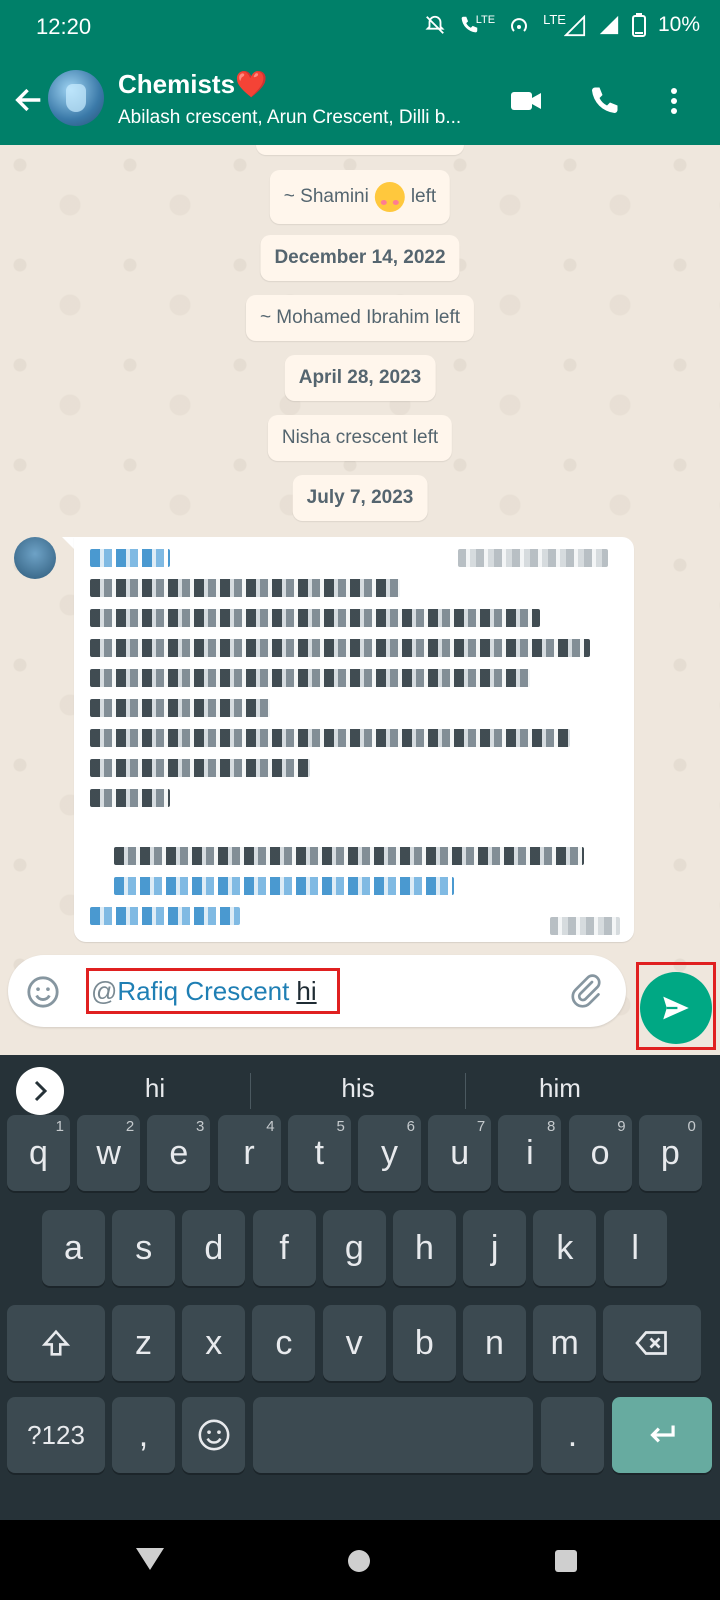  What do you see at coordinates (35, 558) in the screenshot?
I see `sender-avatar` at bounding box center [35, 558].